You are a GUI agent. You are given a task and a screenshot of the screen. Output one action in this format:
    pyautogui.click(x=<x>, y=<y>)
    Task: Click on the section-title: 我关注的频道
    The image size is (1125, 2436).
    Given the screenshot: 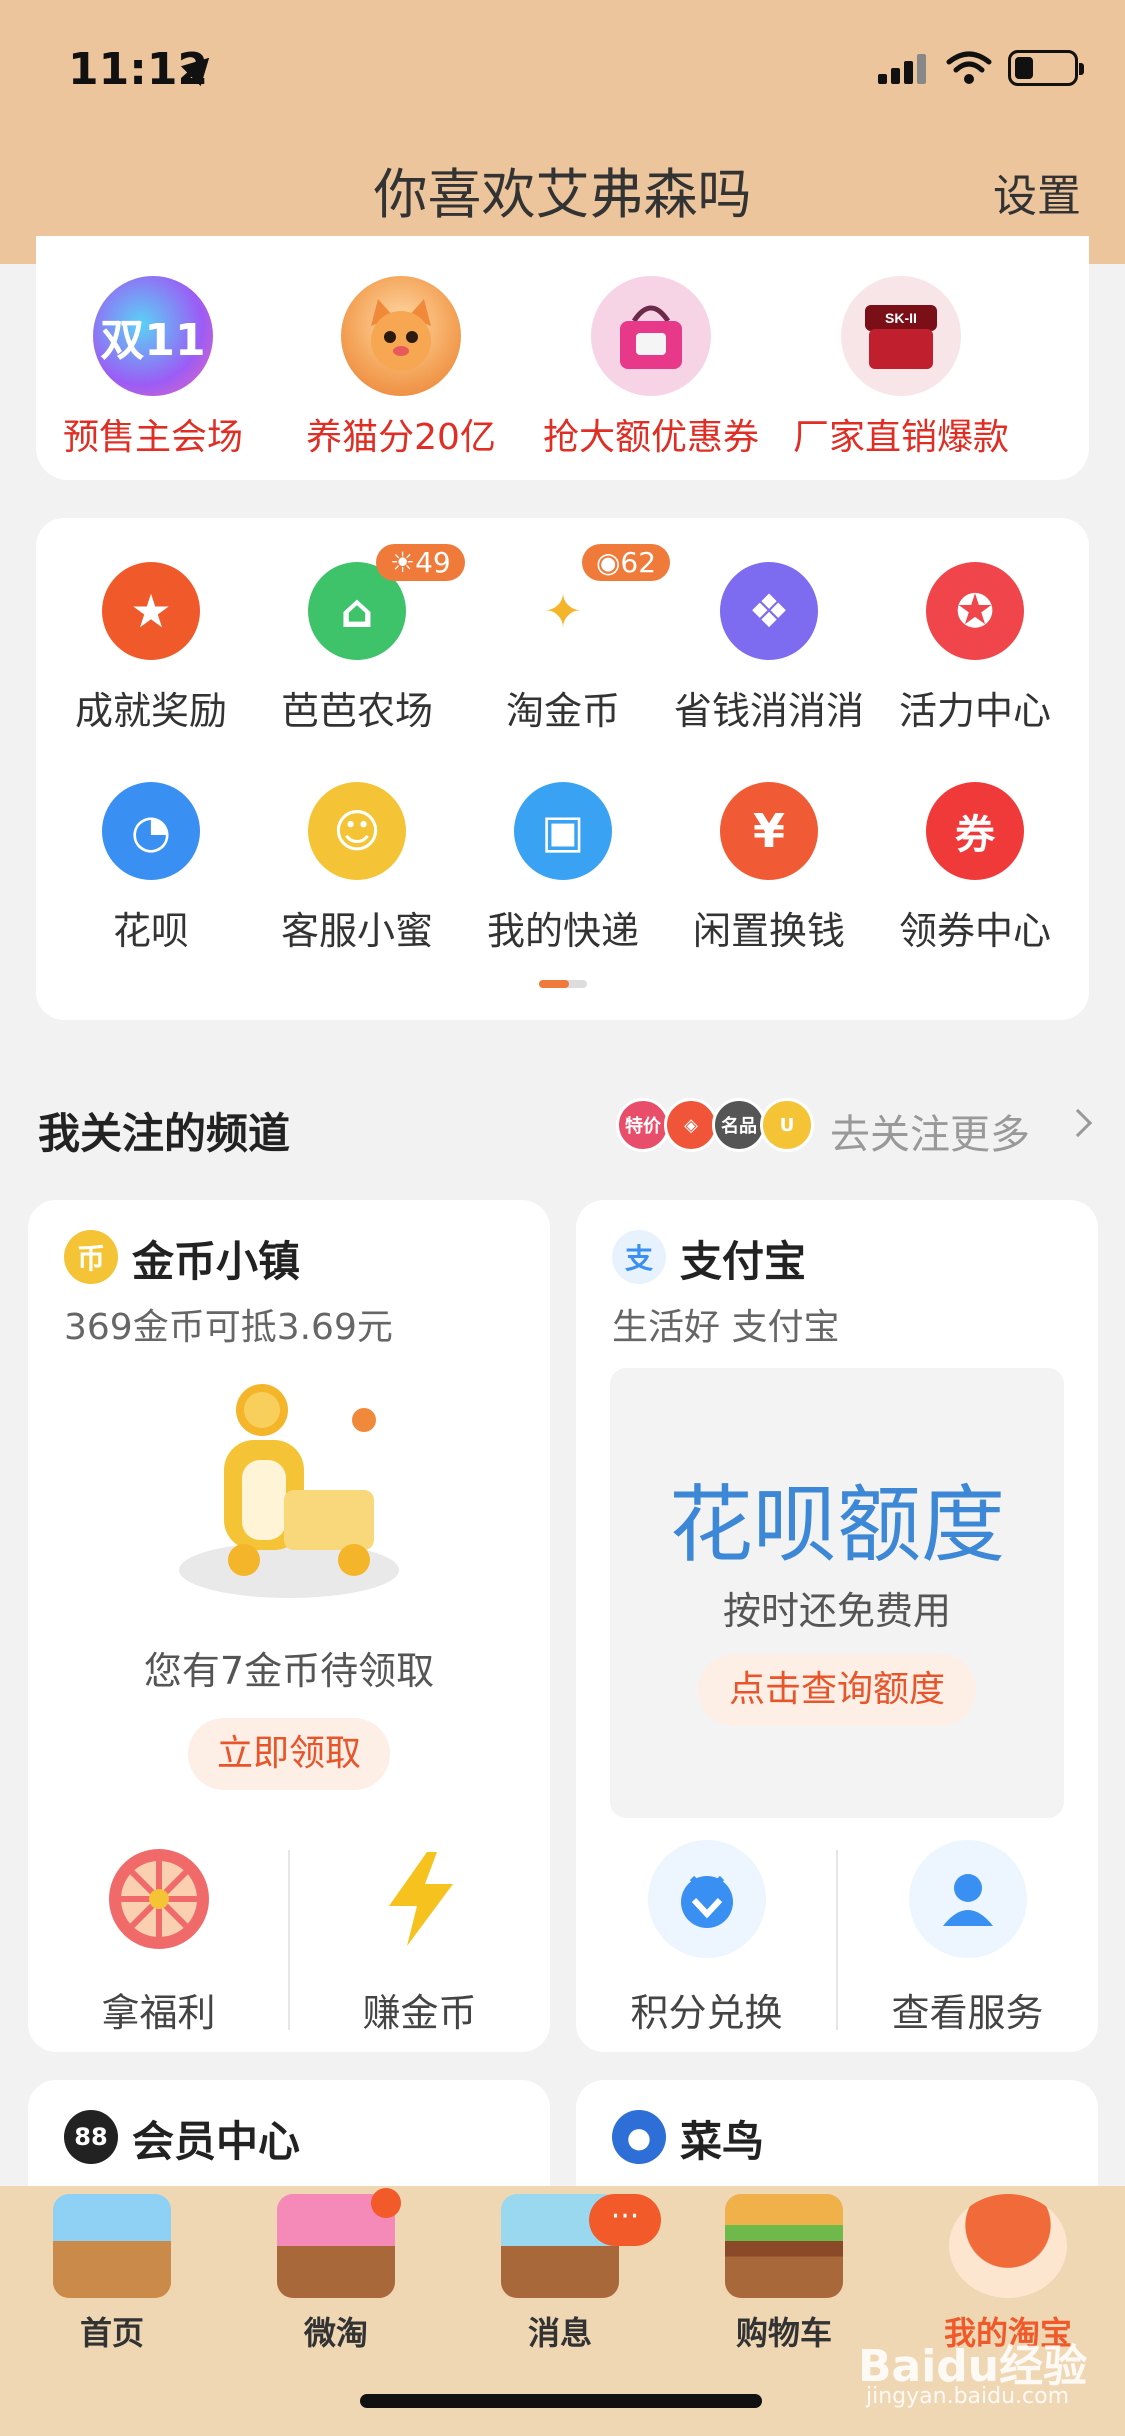 What is the action you would take?
    pyautogui.click(x=164, y=1133)
    